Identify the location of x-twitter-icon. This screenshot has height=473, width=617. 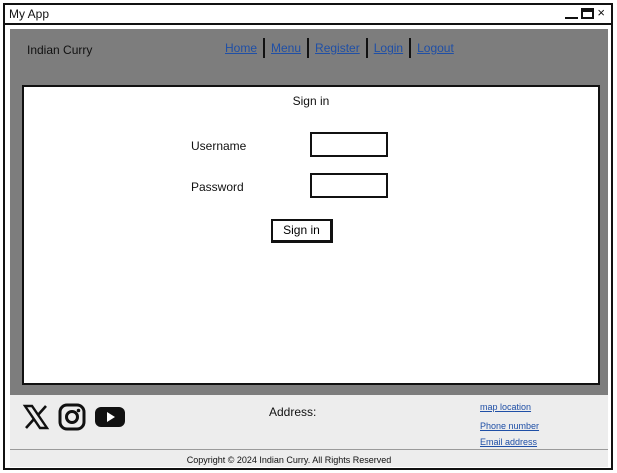
(36, 419).